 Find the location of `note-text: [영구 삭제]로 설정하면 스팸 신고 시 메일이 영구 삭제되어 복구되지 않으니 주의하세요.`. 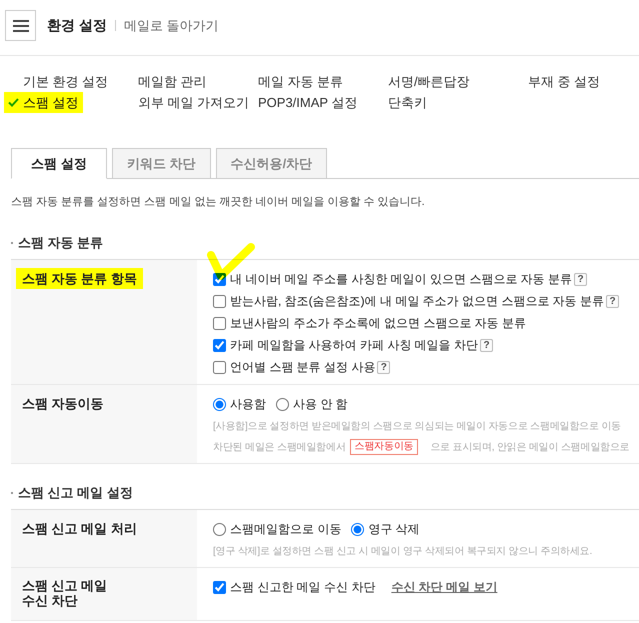

note-text: [영구 삭제]로 설정하면 스팸 신고 시 메일이 영구 삭제되어 복구되지 않으니 주의하세요. is located at coordinates (402, 551).